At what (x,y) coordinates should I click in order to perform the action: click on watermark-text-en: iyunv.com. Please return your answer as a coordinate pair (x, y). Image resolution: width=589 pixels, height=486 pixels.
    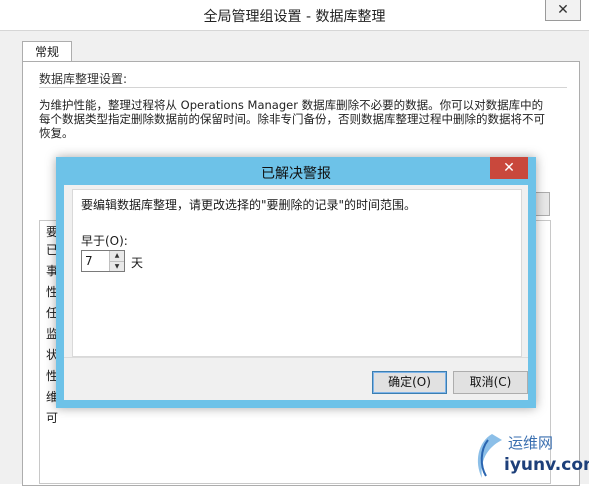
    Looking at the image, I should click on (546, 465).